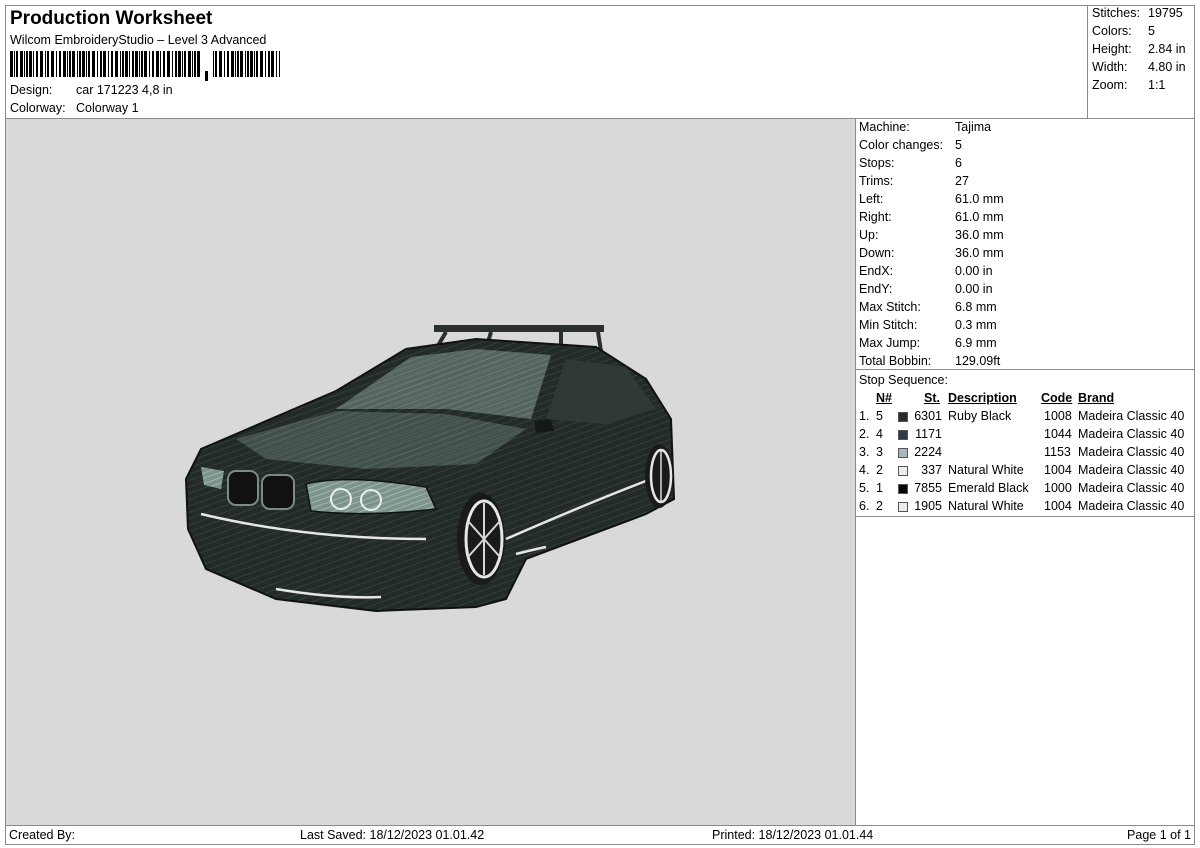 This screenshot has height=848, width=1200. I want to click on col-n: N#, so click(884, 398).